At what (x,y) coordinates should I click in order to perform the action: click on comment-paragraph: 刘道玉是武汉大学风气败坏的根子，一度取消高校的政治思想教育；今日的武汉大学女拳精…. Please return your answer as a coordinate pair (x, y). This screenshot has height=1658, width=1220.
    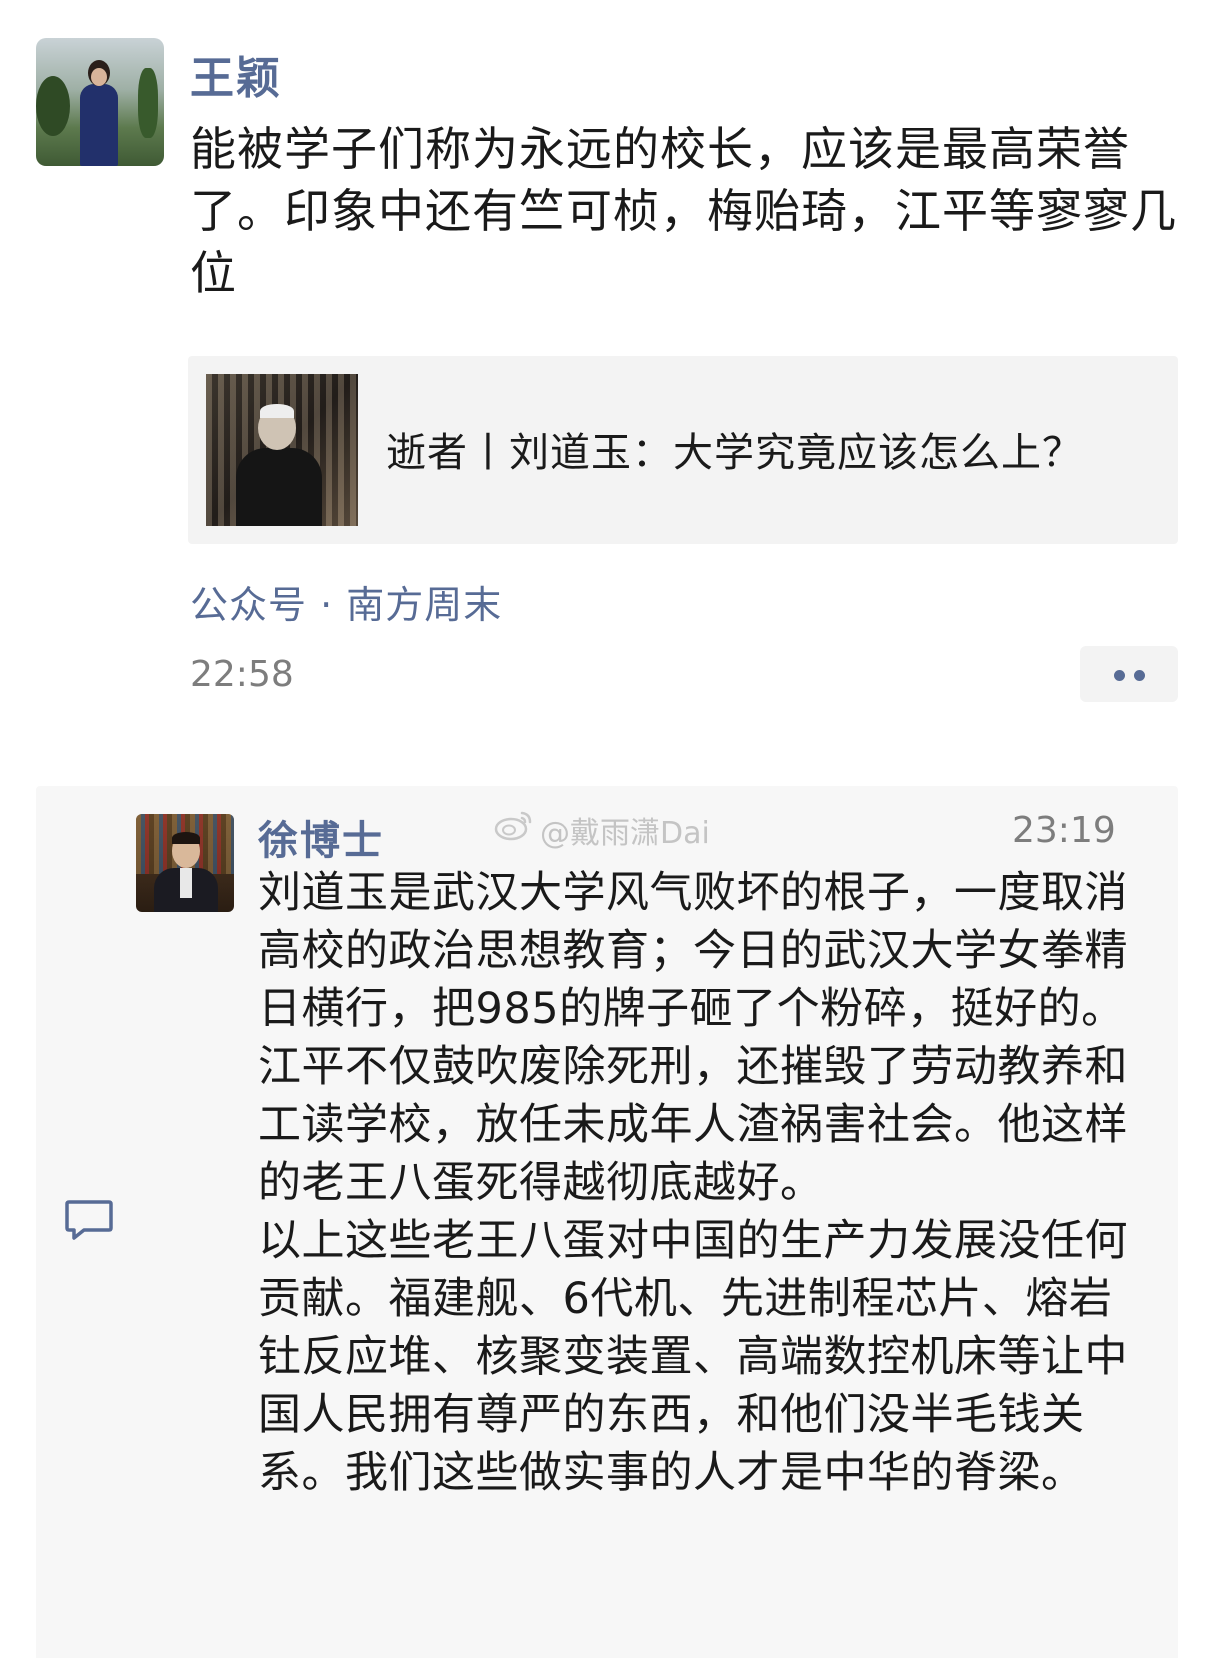
    Looking at the image, I should click on (693, 951).